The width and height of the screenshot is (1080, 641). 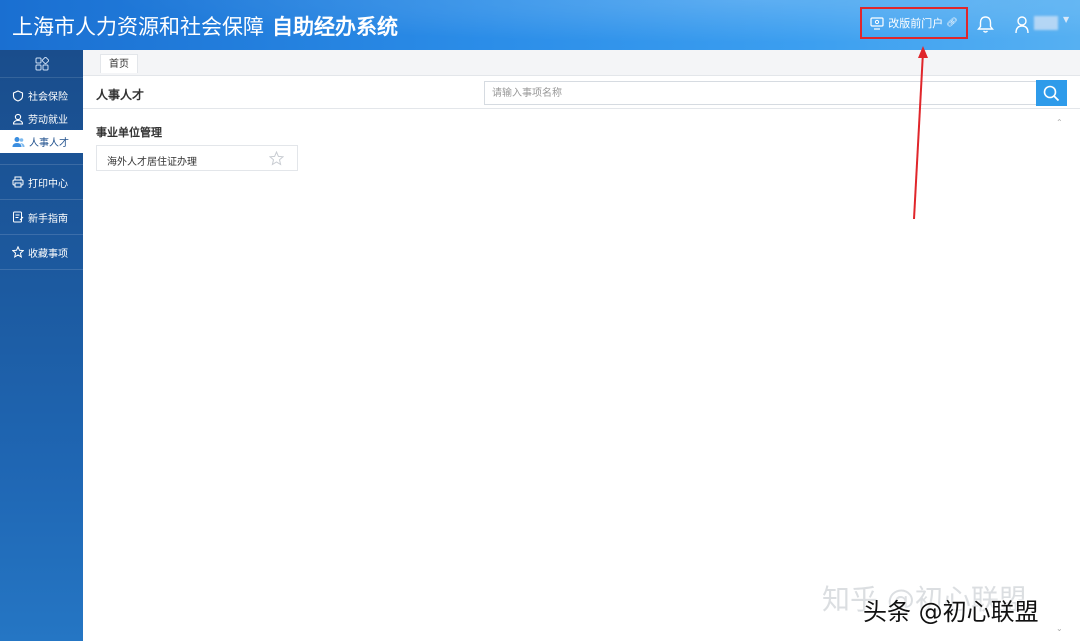 What do you see at coordinates (985, 24) in the screenshot?
I see `bell-icon` at bounding box center [985, 24].